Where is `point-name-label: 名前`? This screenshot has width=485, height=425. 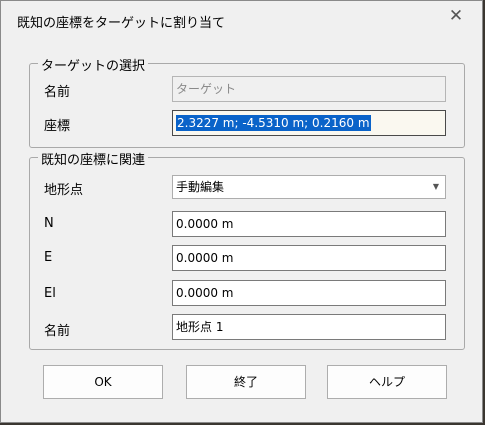 point-name-label: 名前 is located at coordinates (57, 331).